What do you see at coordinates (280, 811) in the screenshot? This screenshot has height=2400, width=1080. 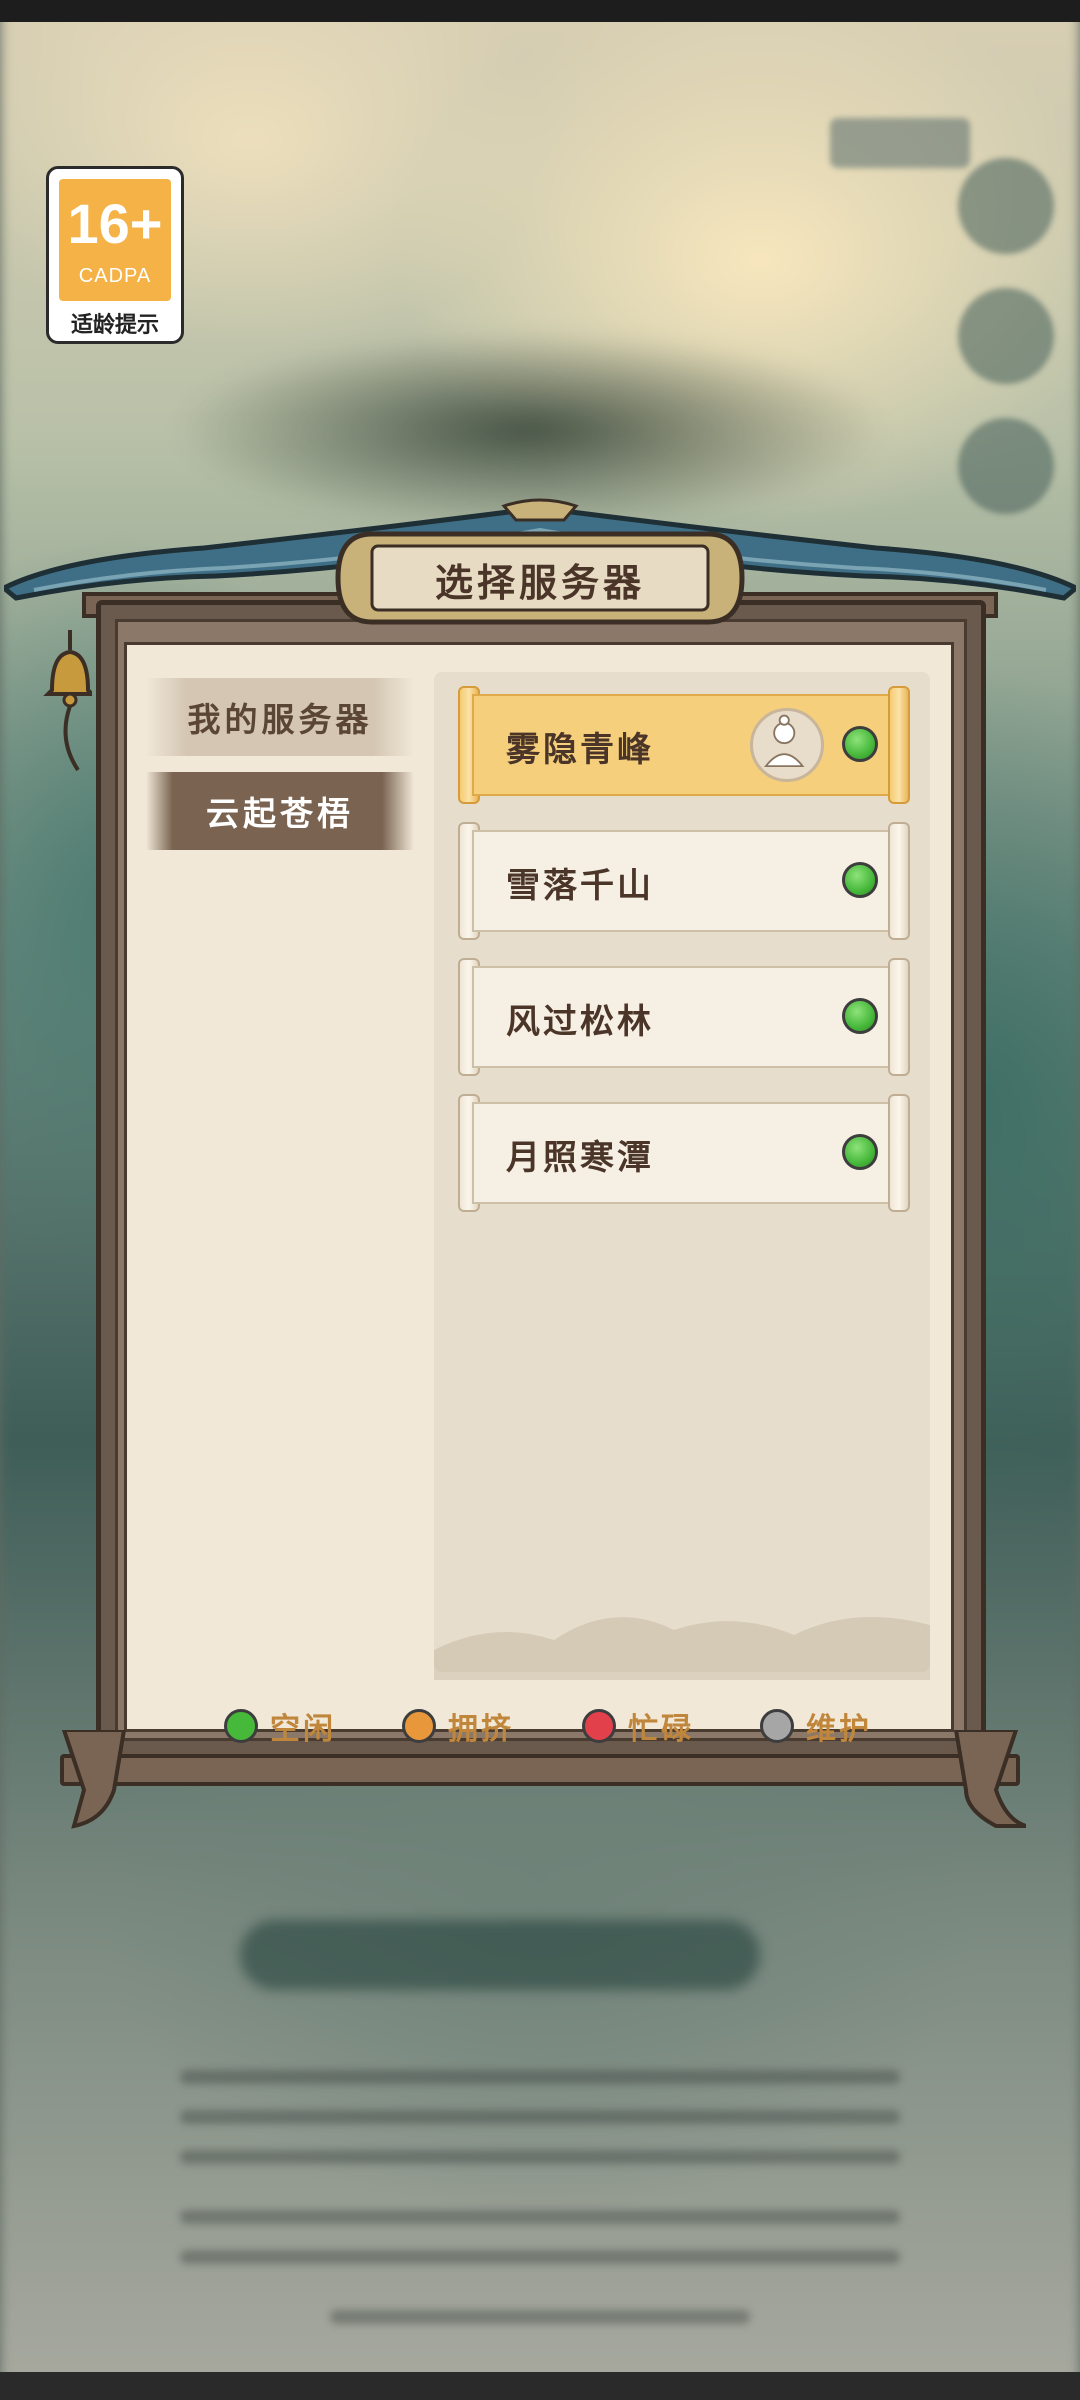 I see `tab-server-group: 云起苍梧` at bounding box center [280, 811].